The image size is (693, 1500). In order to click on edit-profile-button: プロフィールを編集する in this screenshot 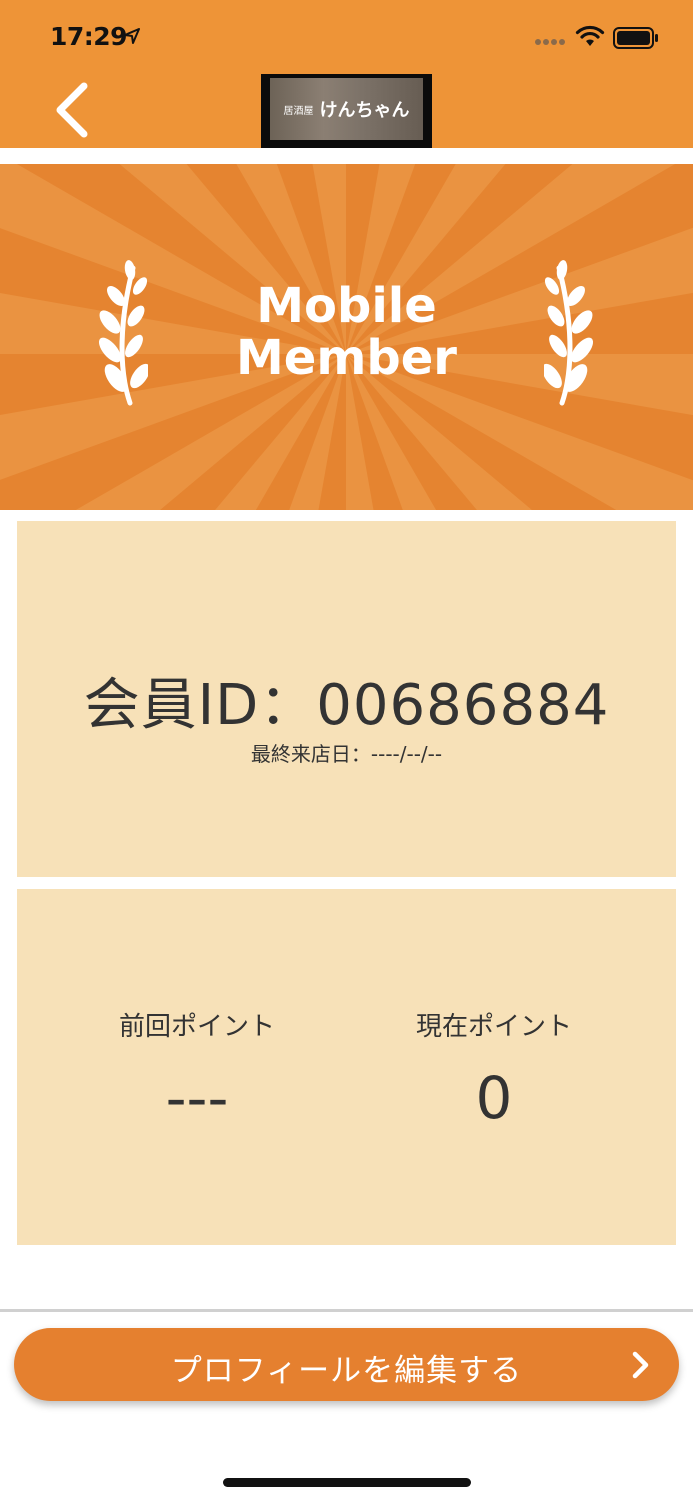, I will do `click(346, 1364)`.